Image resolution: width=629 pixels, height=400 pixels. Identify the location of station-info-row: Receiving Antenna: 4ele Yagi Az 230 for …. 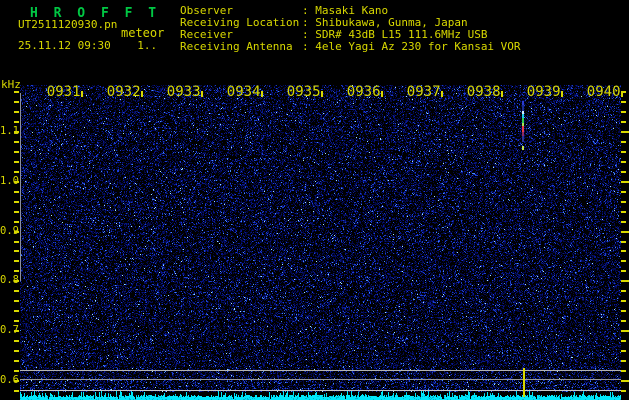
(350, 47).